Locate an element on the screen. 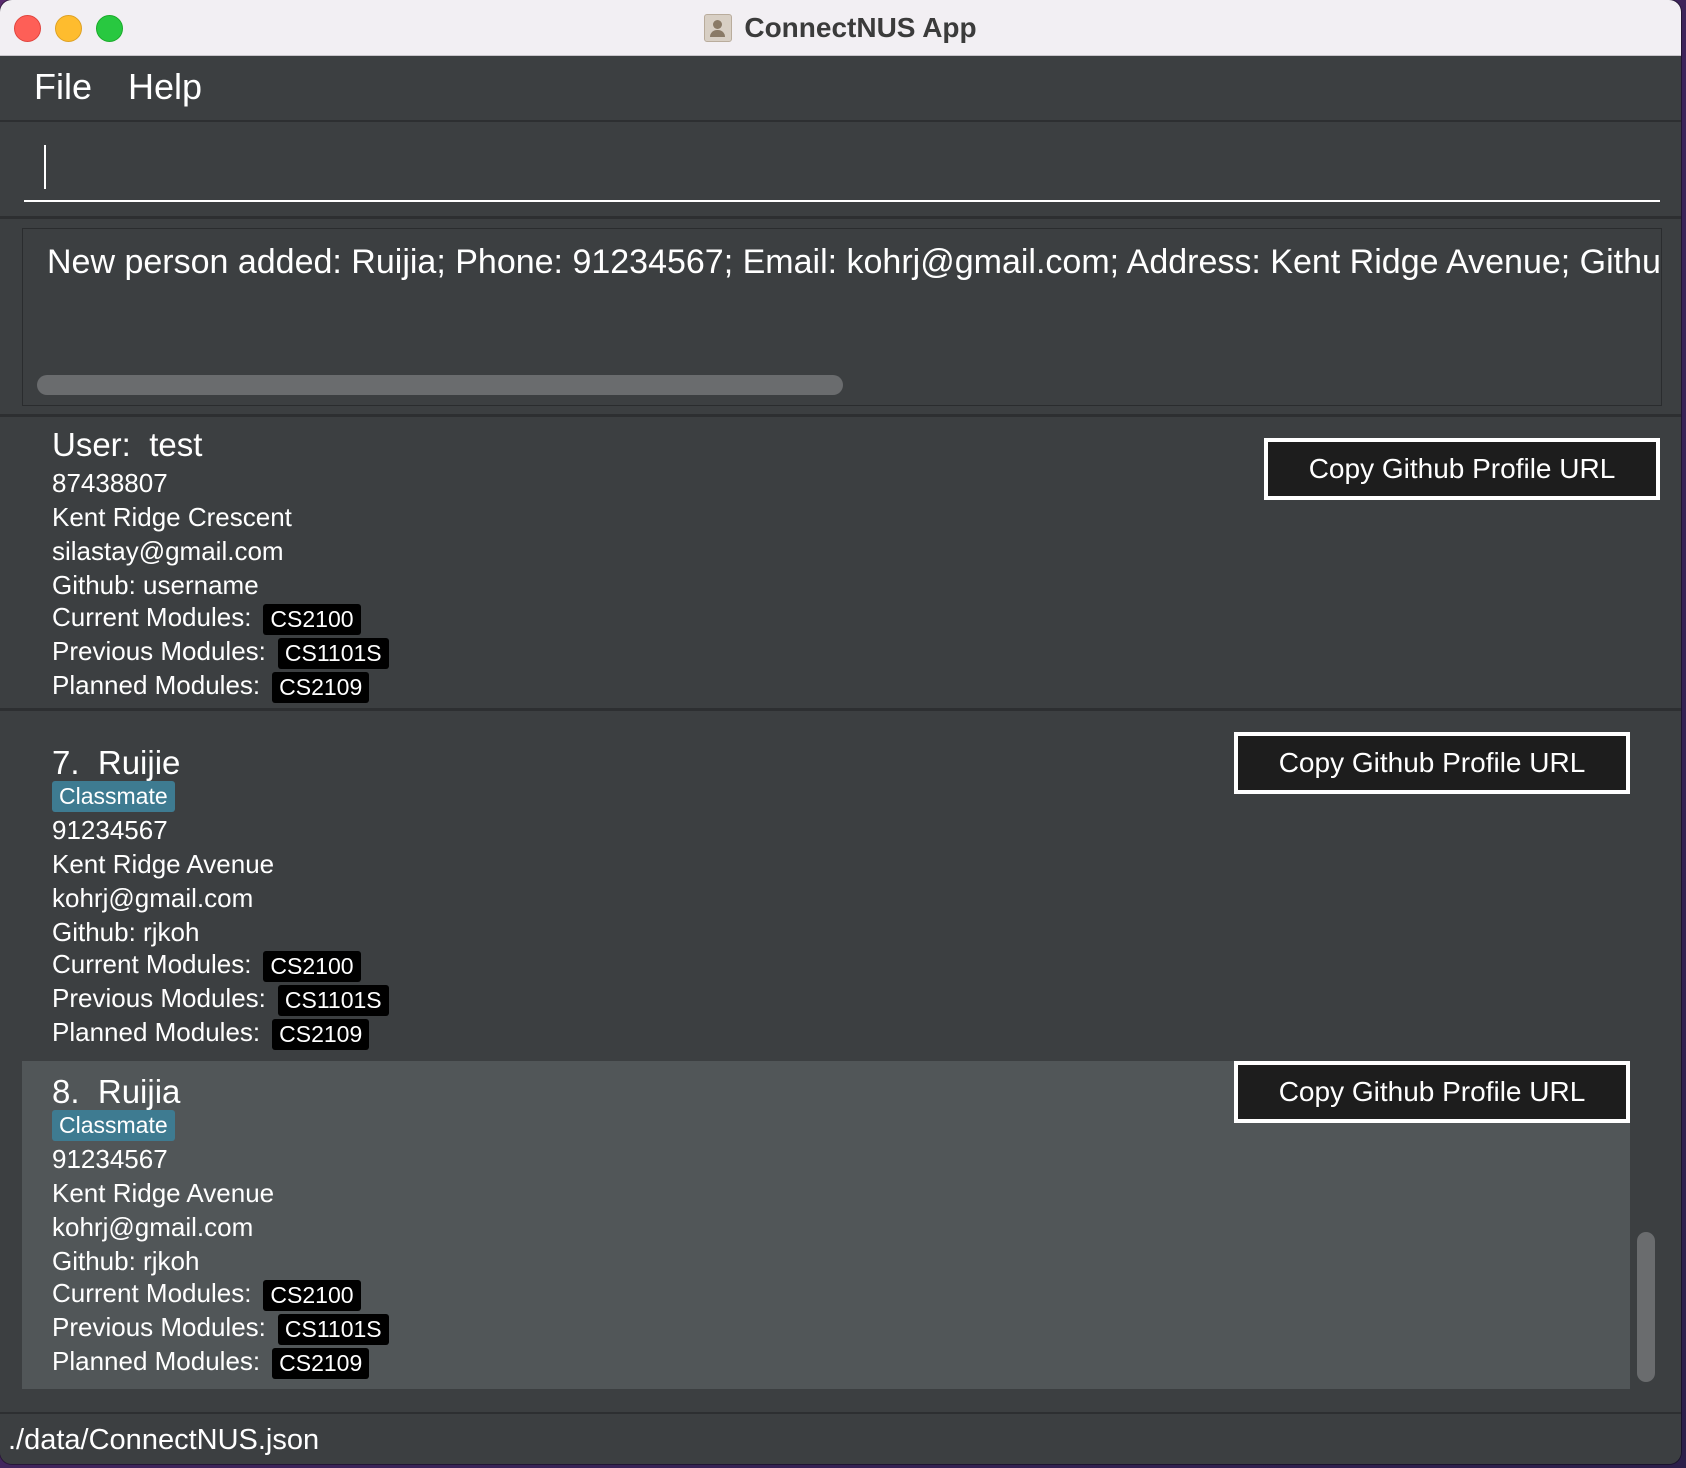 This screenshot has height=1468, width=1686. user-github: Github: username is located at coordinates (155, 585).